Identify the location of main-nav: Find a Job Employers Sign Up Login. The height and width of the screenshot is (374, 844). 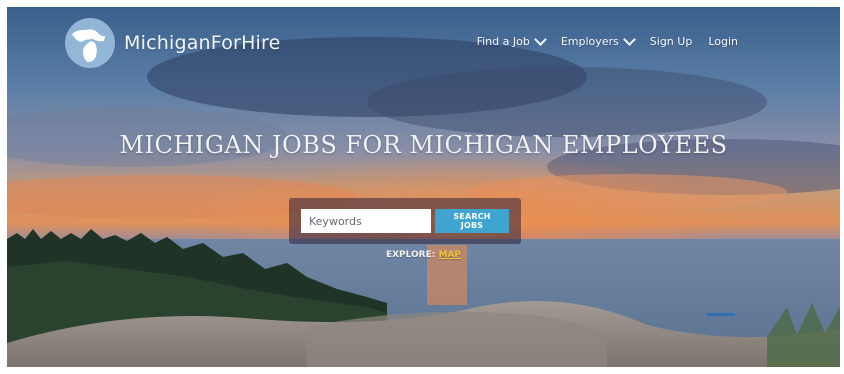
(607, 40).